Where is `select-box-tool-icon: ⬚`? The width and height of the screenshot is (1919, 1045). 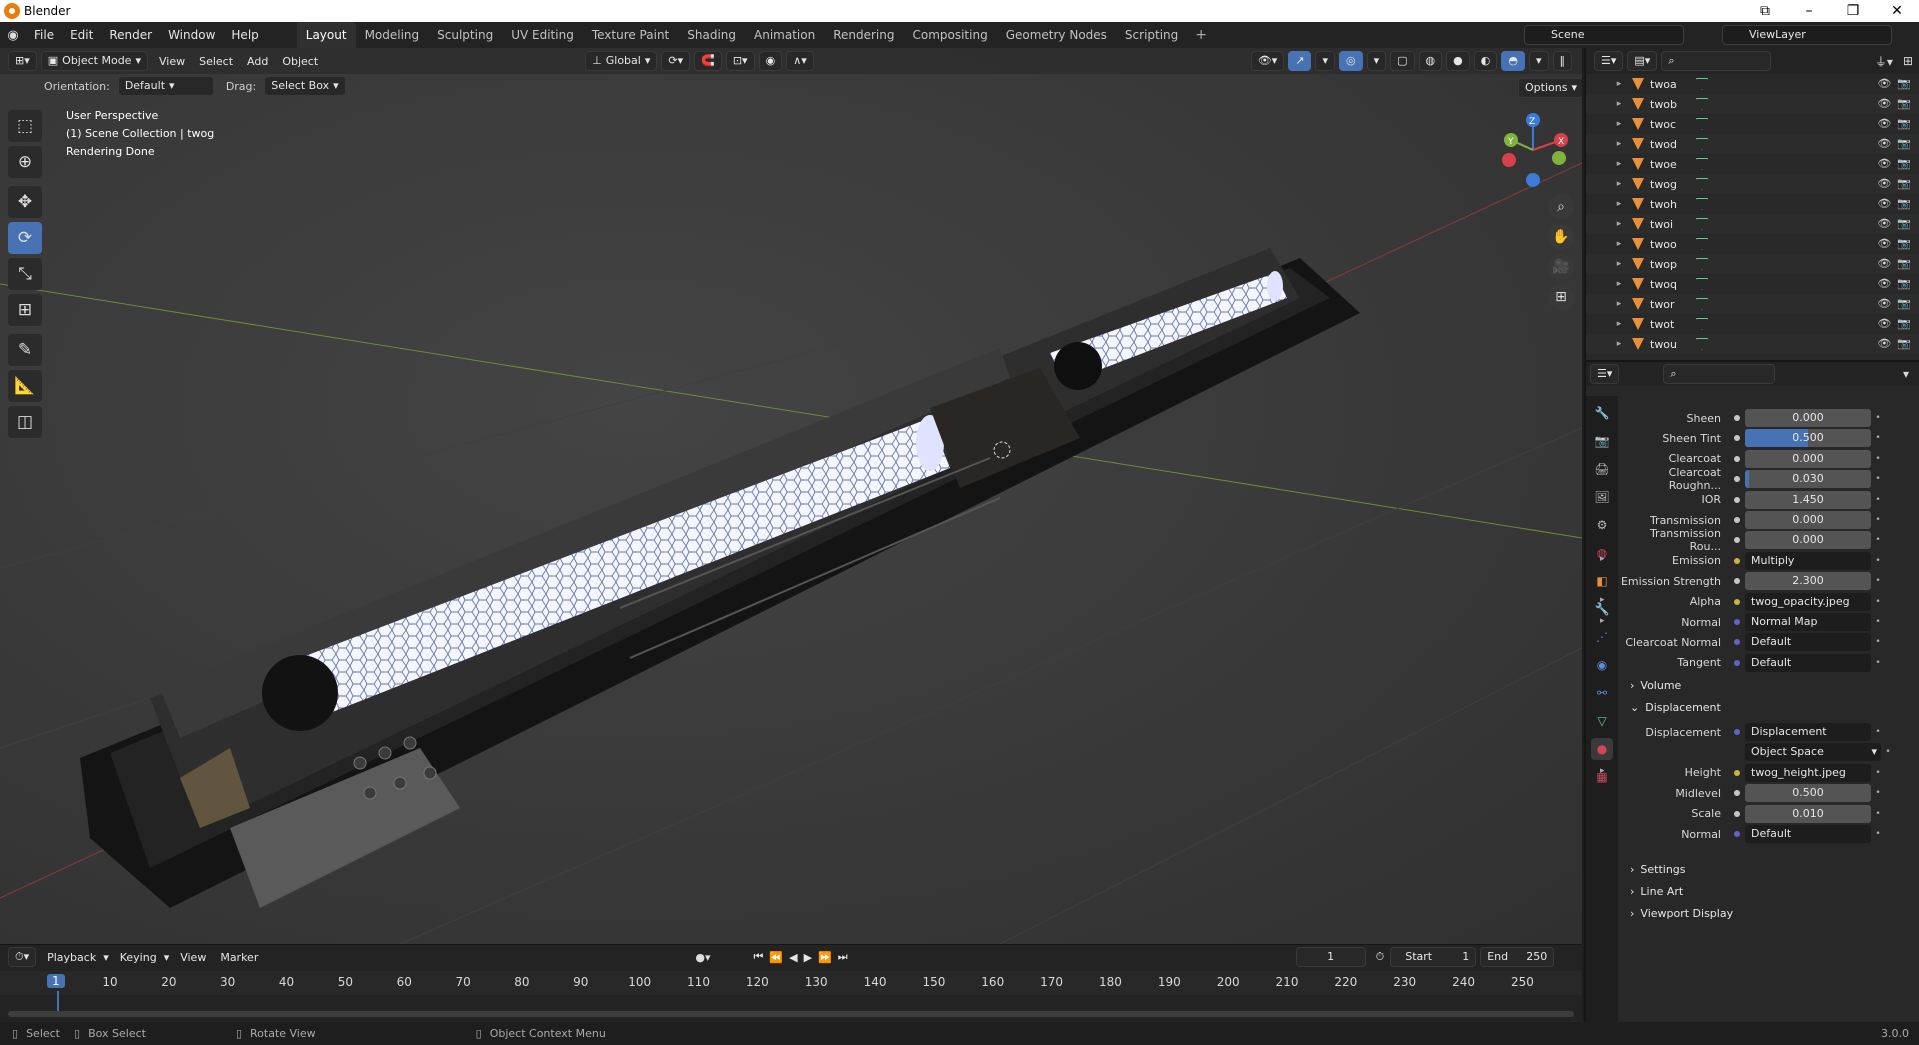 select-box-tool-icon: ⬚ is located at coordinates (25, 126).